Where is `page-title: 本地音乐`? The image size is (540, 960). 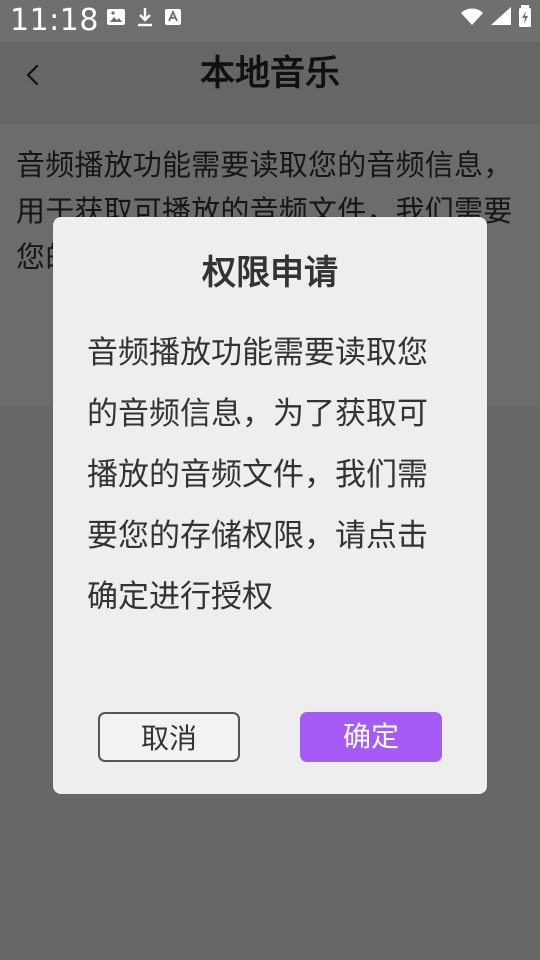 page-title: 本地音乐 is located at coordinates (269, 74).